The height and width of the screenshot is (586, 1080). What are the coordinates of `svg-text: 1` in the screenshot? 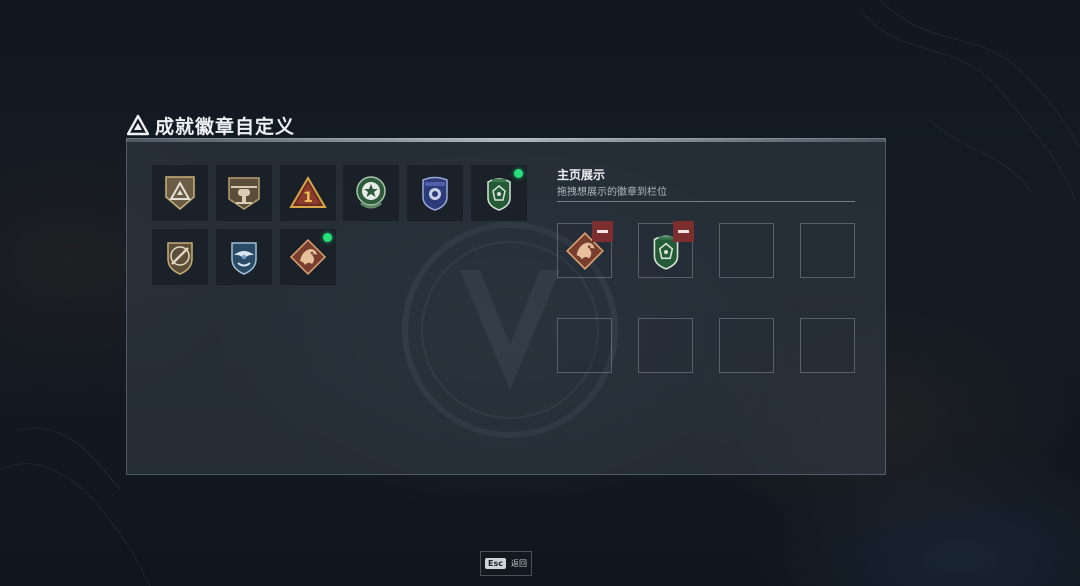 It's located at (308, 198).